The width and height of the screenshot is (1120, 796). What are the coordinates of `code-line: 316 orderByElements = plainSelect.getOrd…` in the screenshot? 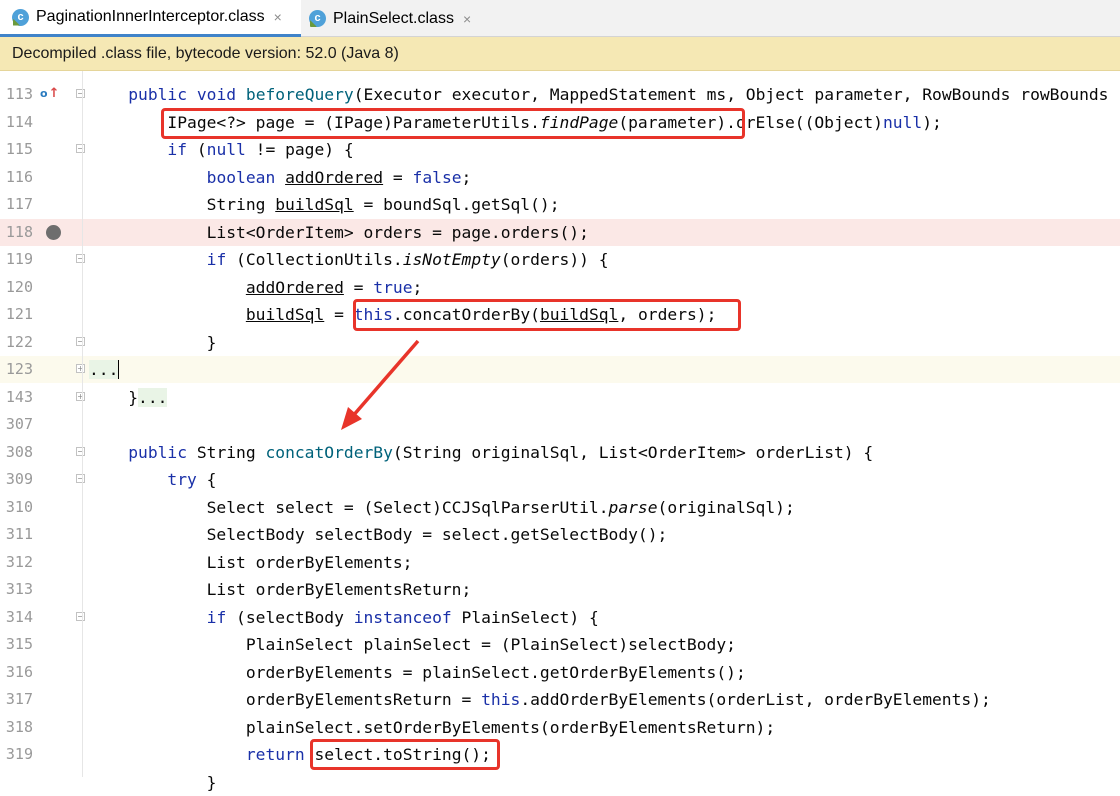 It's located at (560, 672).